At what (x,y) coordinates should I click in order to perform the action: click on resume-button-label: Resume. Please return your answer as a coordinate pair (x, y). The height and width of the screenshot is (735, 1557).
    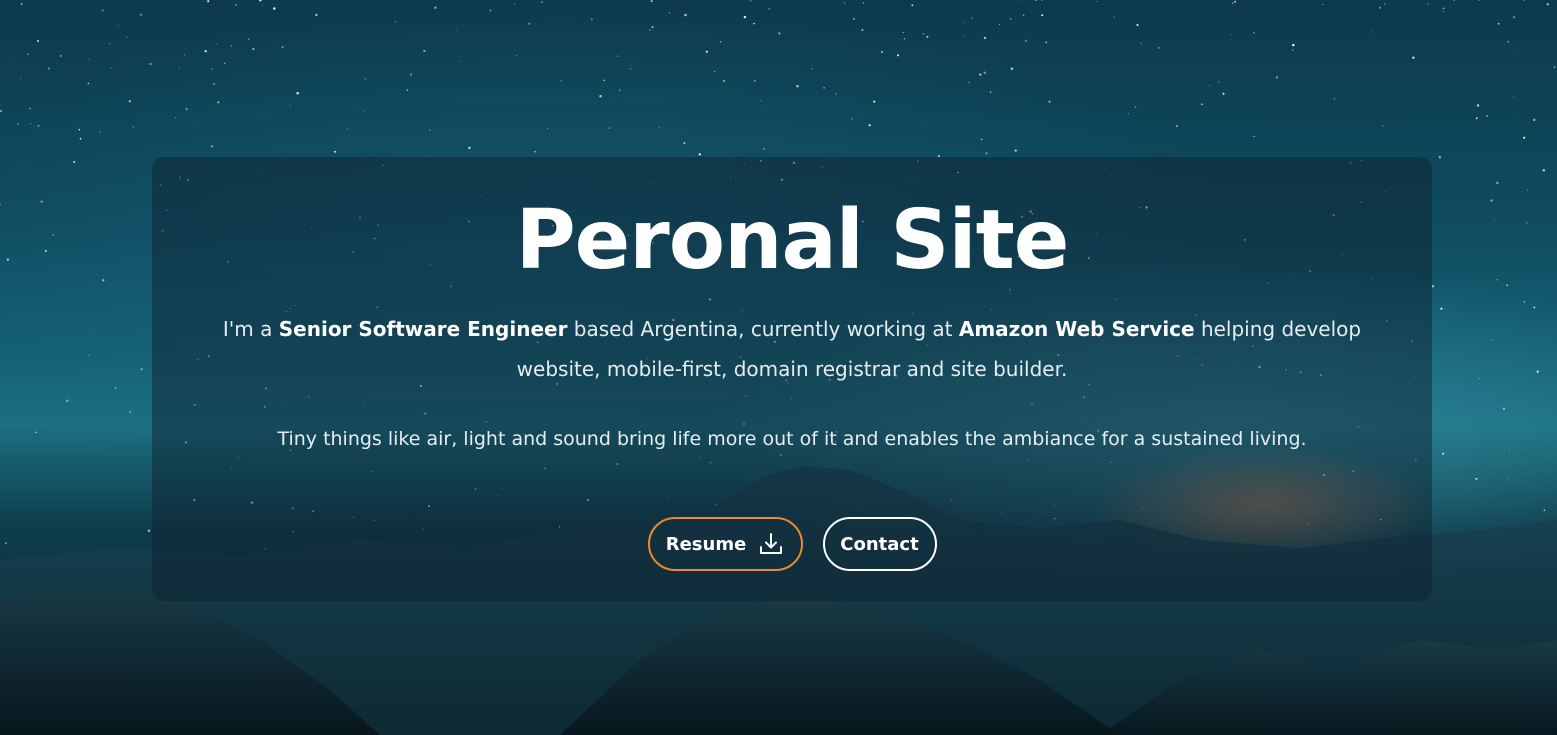
    Looking at the image, I should click on (706, 544).